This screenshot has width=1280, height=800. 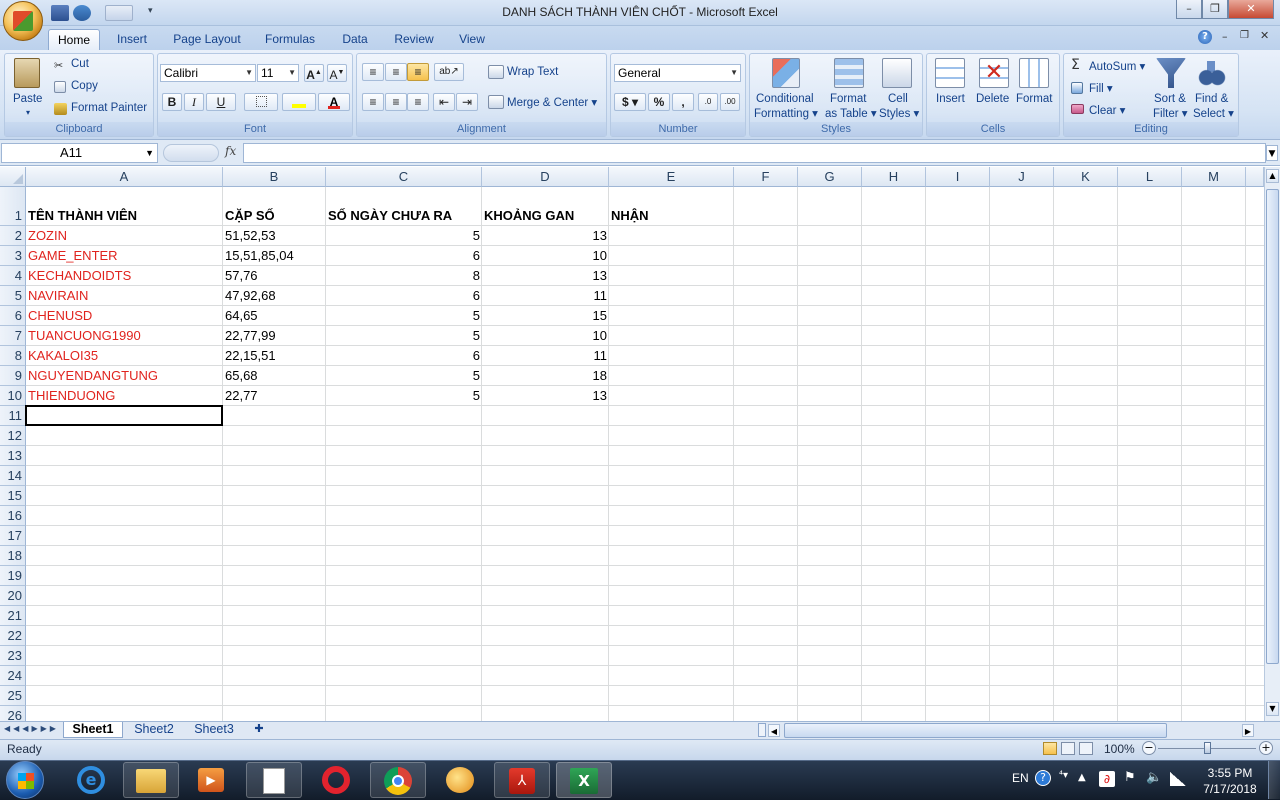 I want to click on table-row: CHENUSD 64,65 5 15, so click(x=645, y=316).